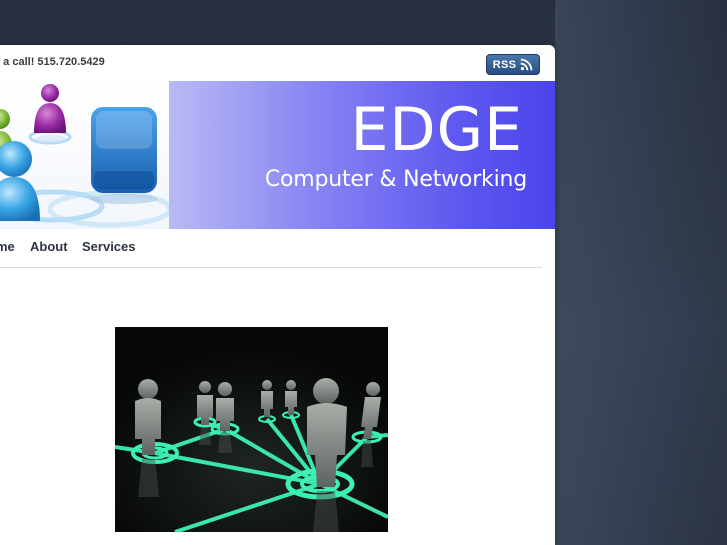 The width and height of the screenshot is (727, 545). I want to click on site-banner: EDGE Computer & Networking, so click(362, 155).